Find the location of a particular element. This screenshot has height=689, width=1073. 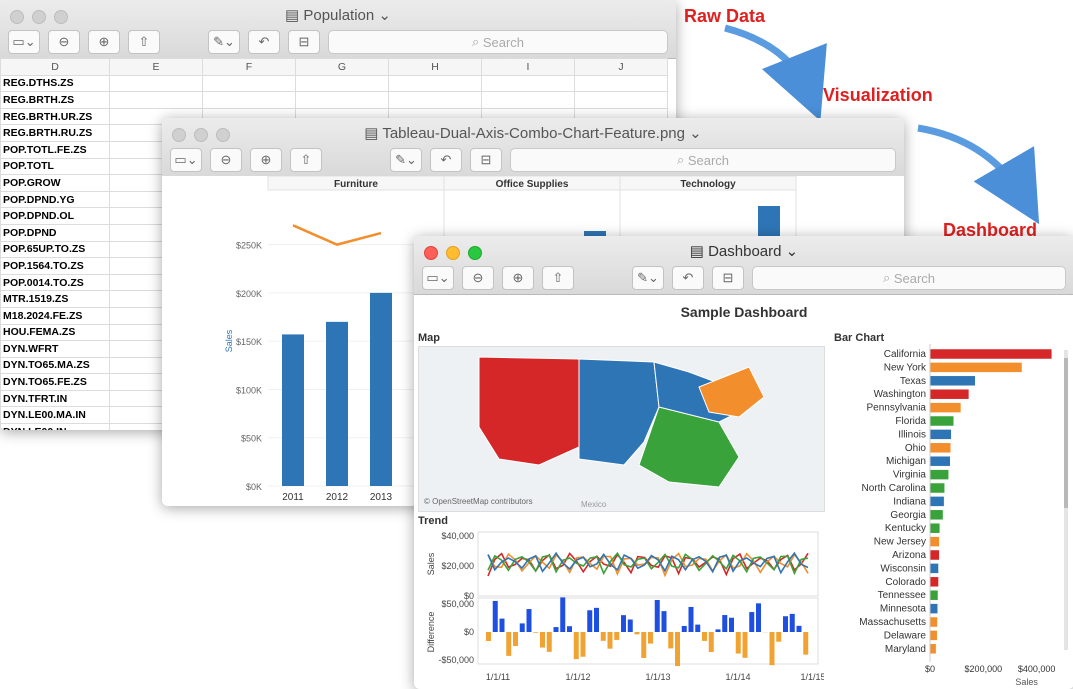

table-cell: HOU.FEMA.ZS is located at coordinates (55, 332).